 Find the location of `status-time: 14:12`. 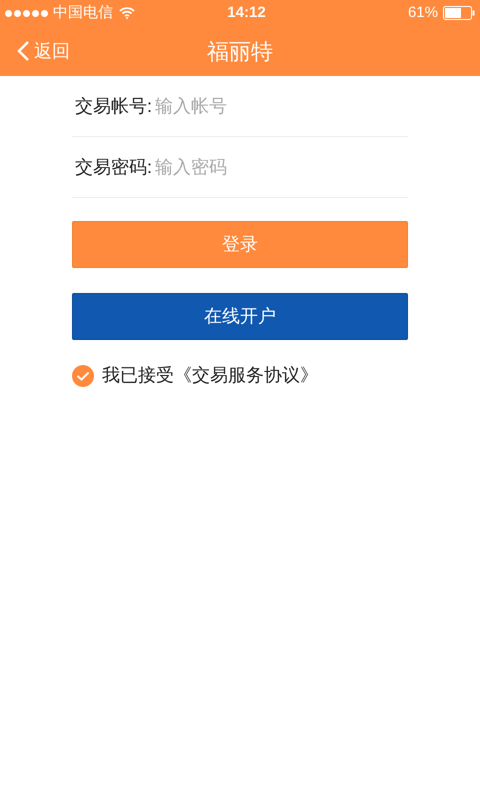

status-time: 14:12 is located at coordinates (246, 12).